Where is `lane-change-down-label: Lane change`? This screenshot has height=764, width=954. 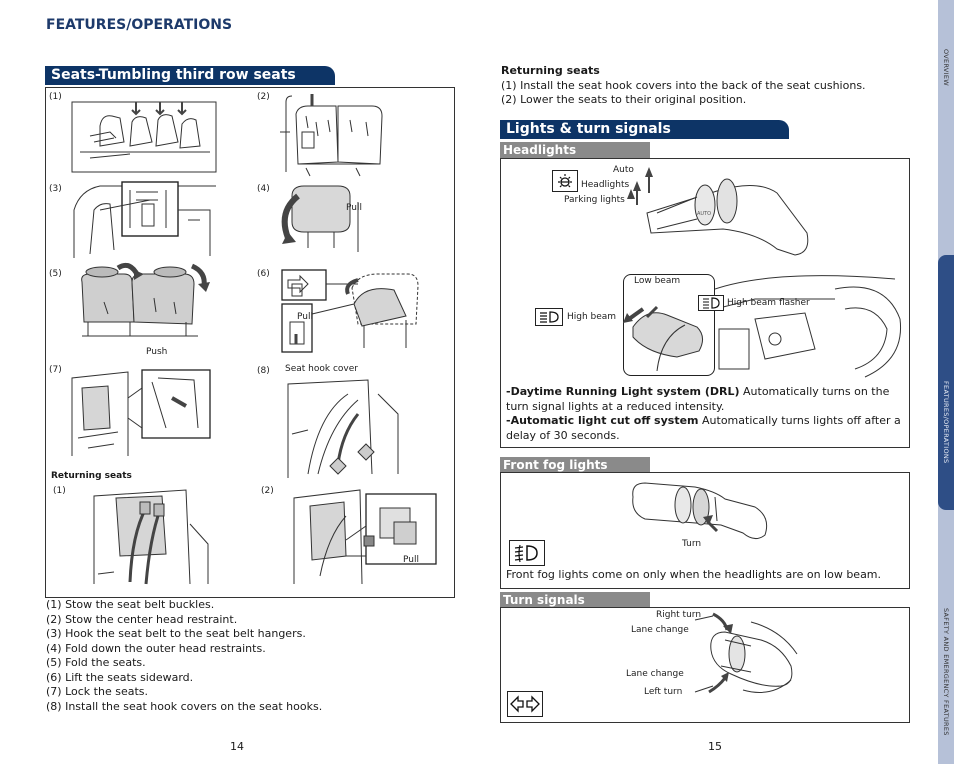 lane-change-down-label: Lane change is located at coordinates (655, 674).